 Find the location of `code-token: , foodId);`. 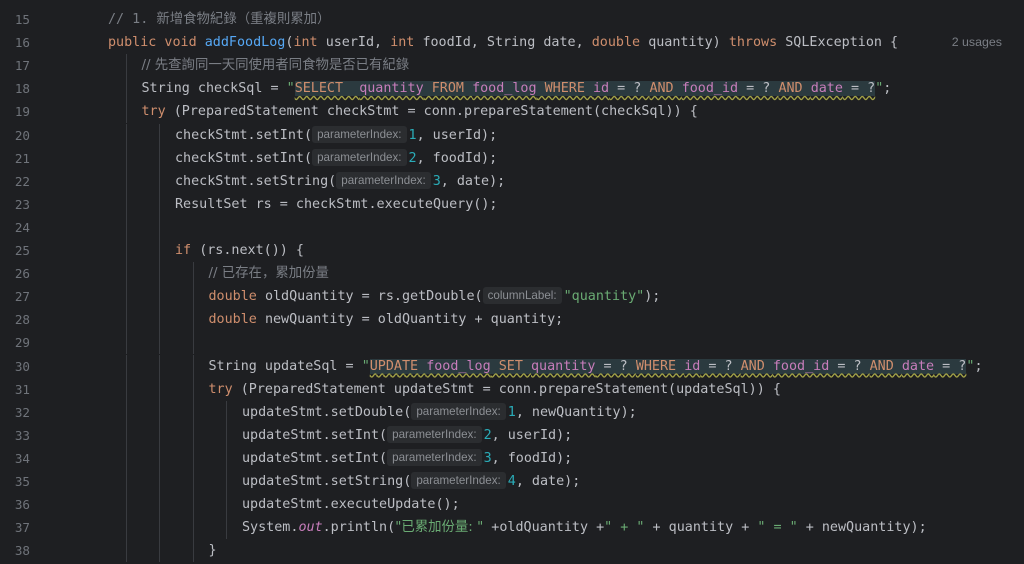

code-token: , foodId); is located at coordinates (532, 458).